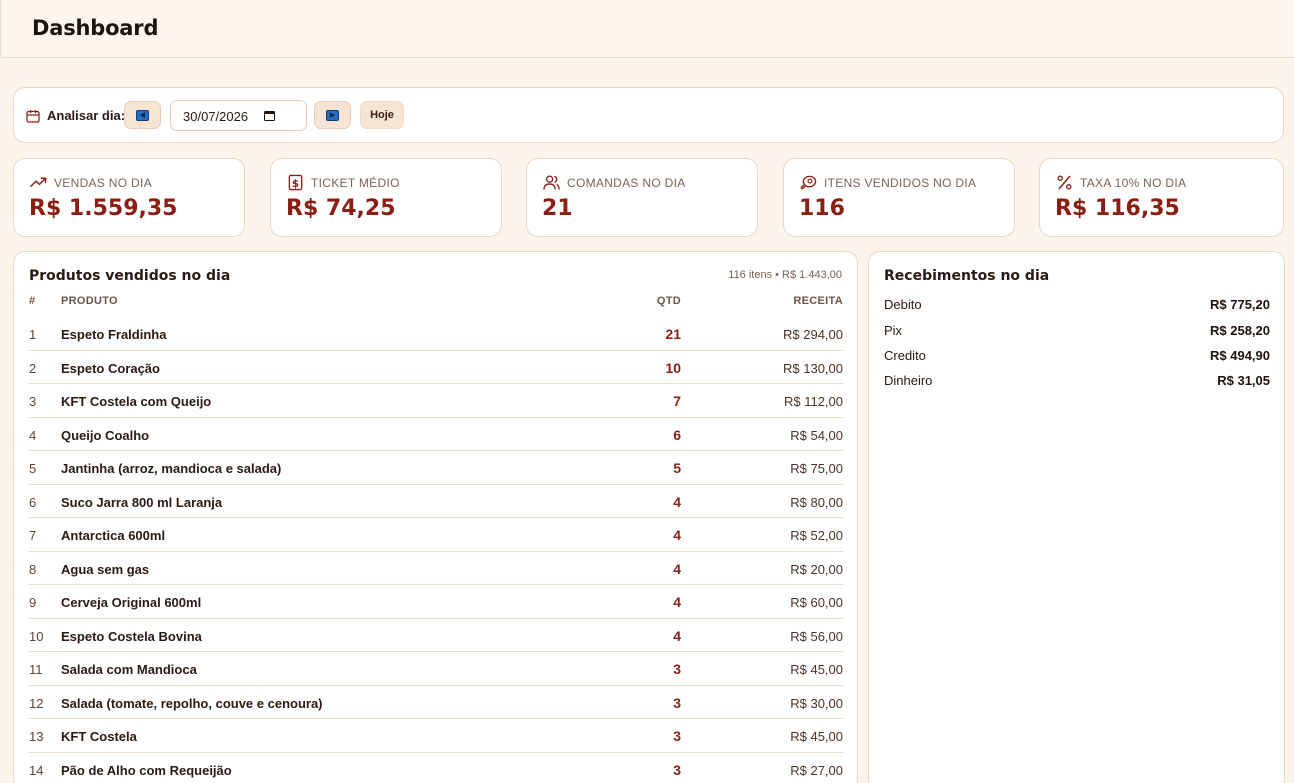 The width and height of the screenshot is (1294, 783). Describe the element at coordinates (1133, 183) in the screenshot. I see `stat-label: TAXA 10% NO DIA` at that location.